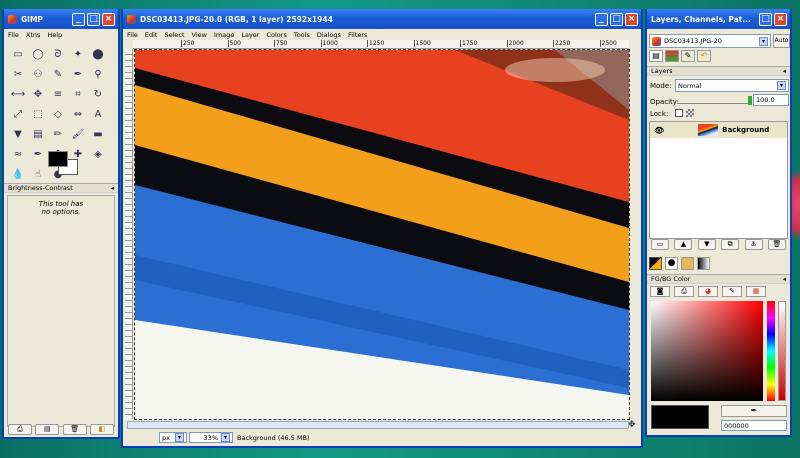 The height and width of the screenshot is (458, 800). Describe the element at coordinates (771, 351) in the screenshot. I see `hue-strip` at that location.